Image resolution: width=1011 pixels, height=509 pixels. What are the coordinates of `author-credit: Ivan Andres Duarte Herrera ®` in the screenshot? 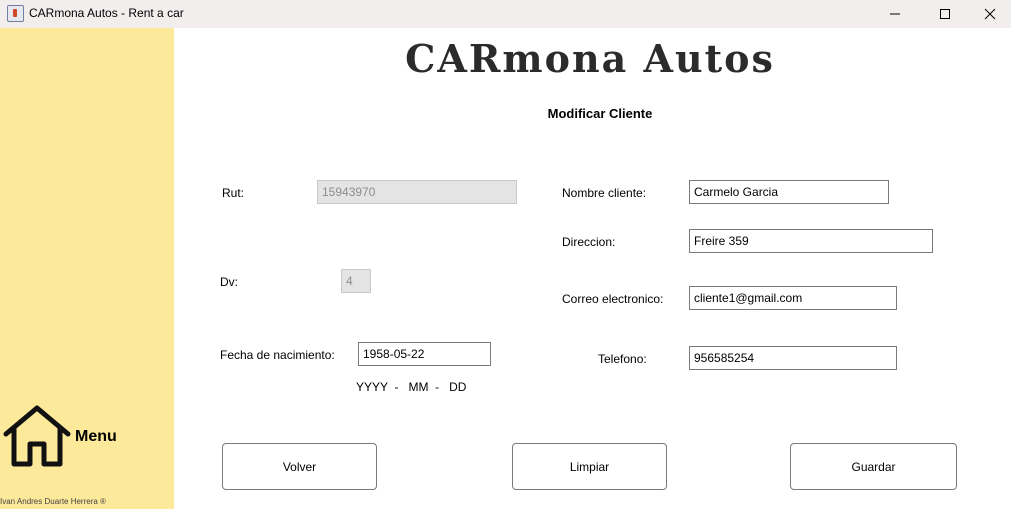 It's located at (53, 501).